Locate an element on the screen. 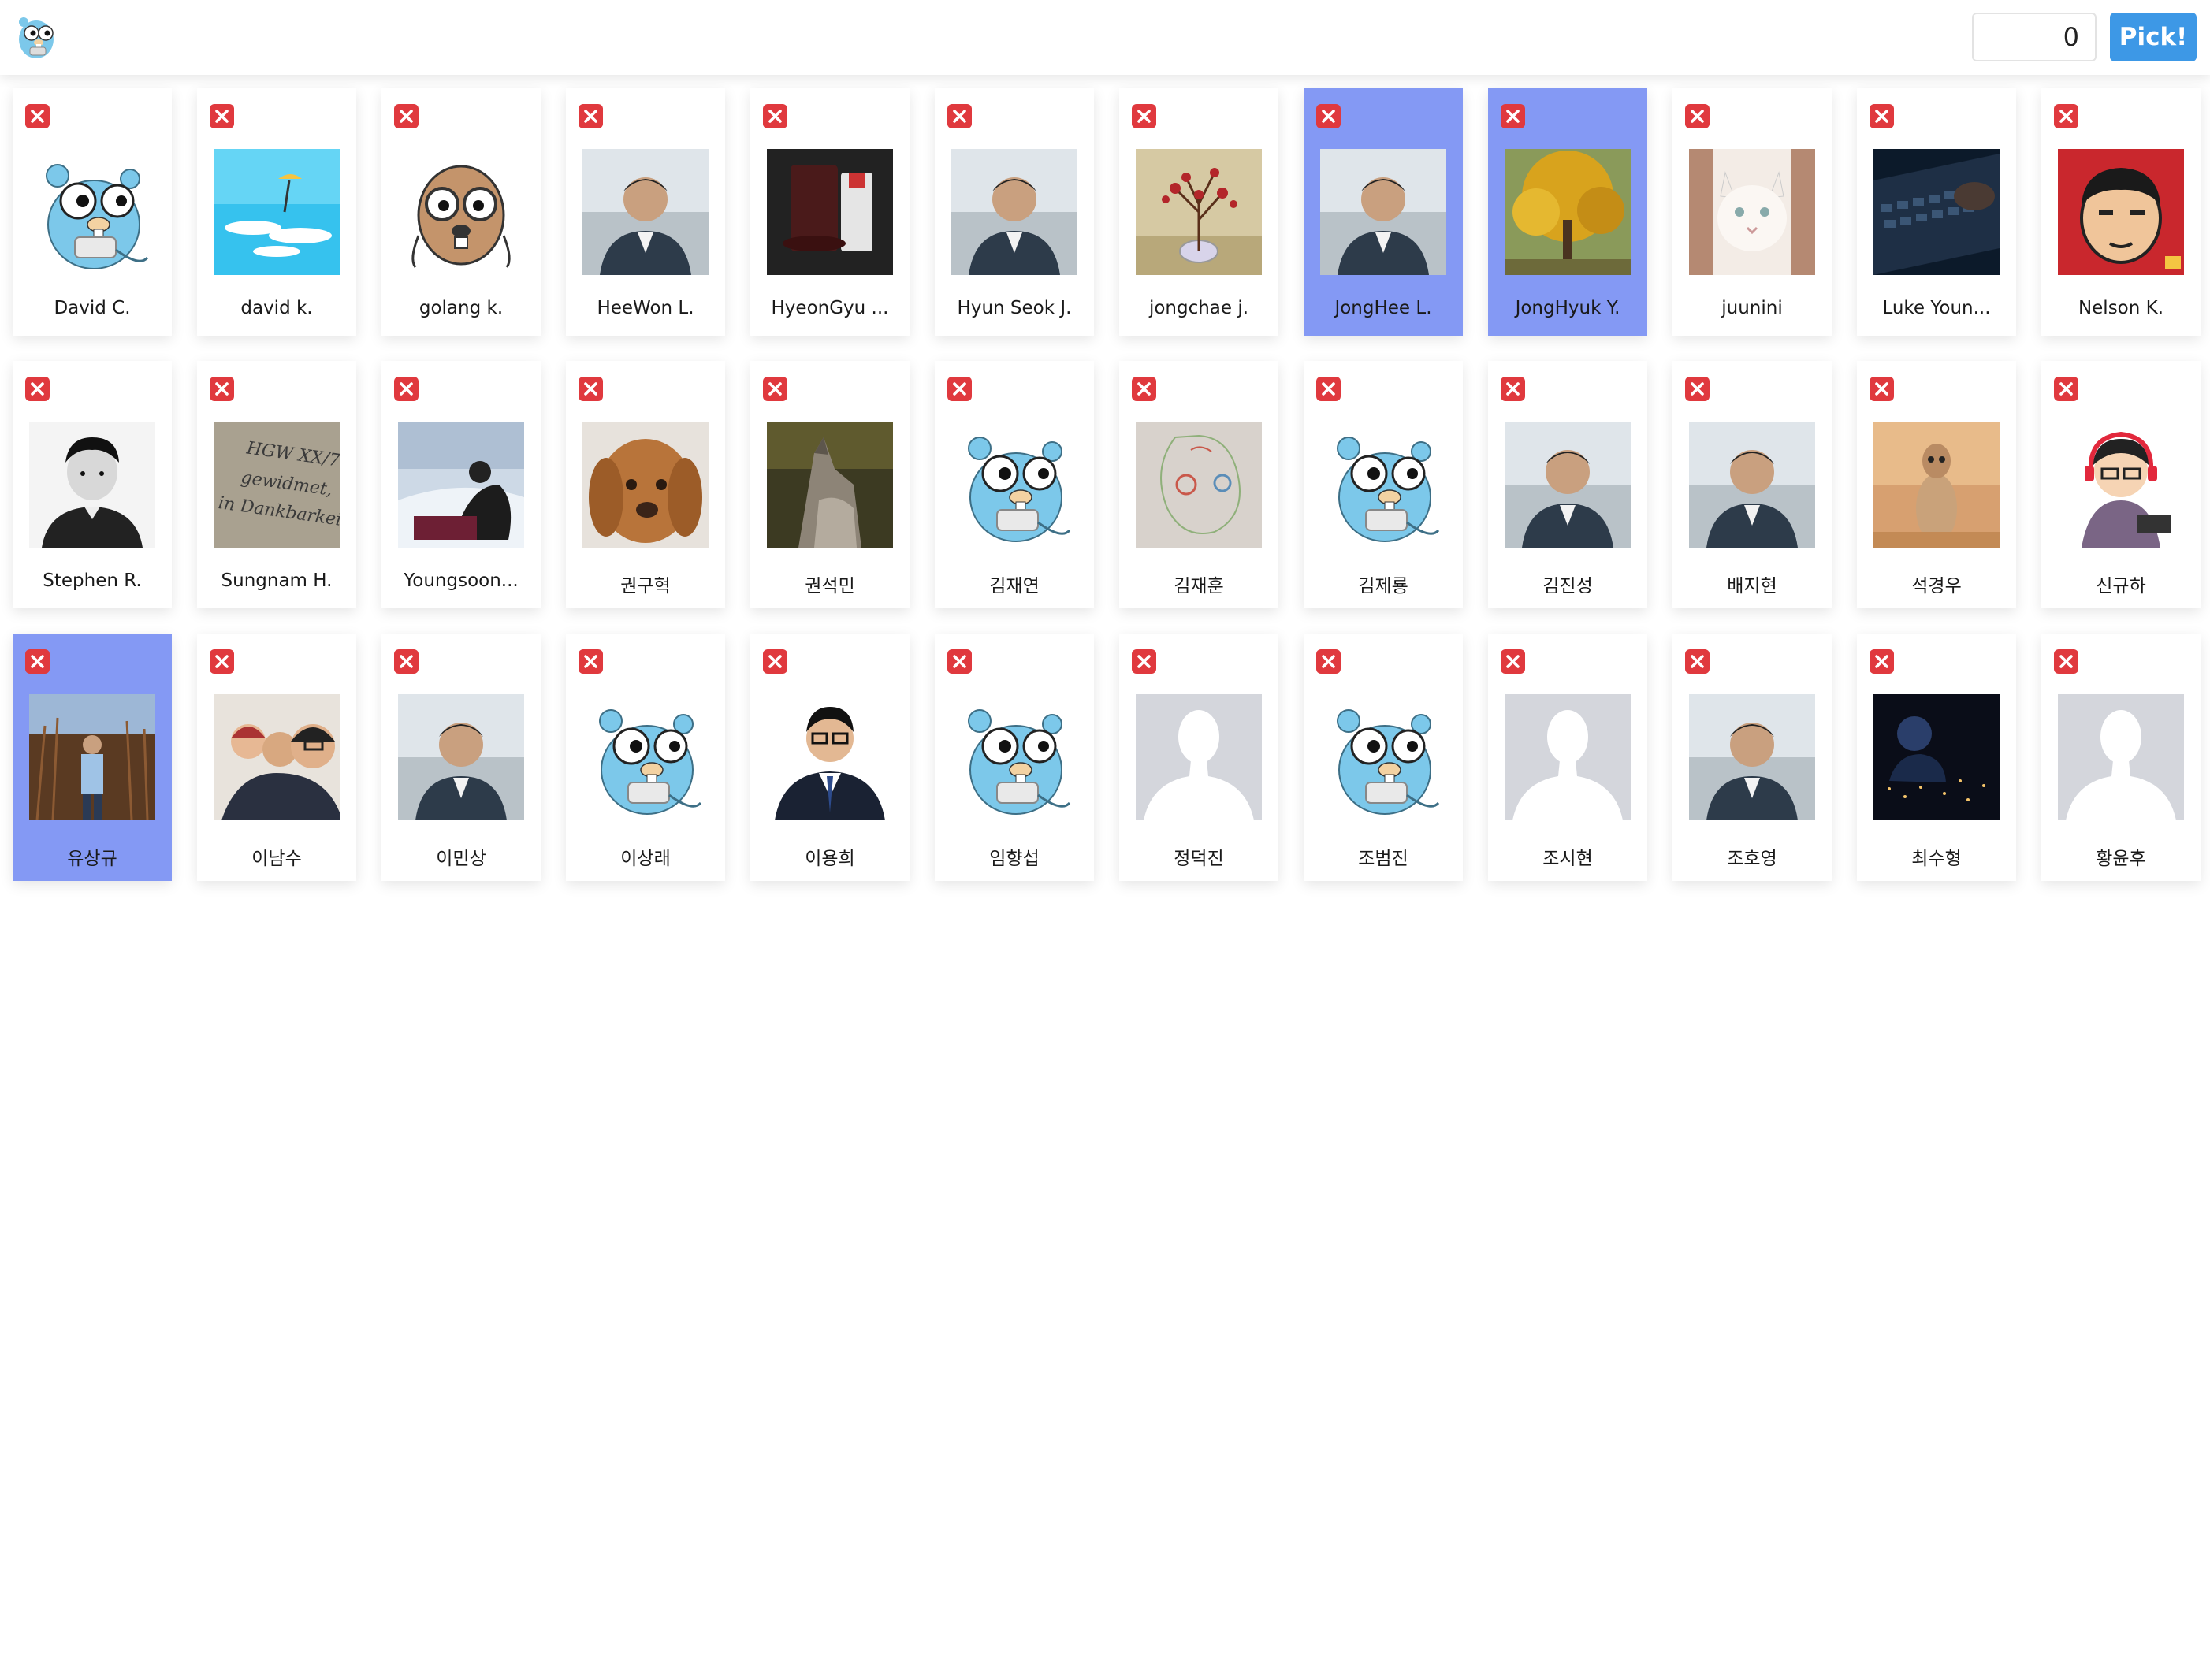  member-card: Nelson K. is located at coordinates (2121, 212).